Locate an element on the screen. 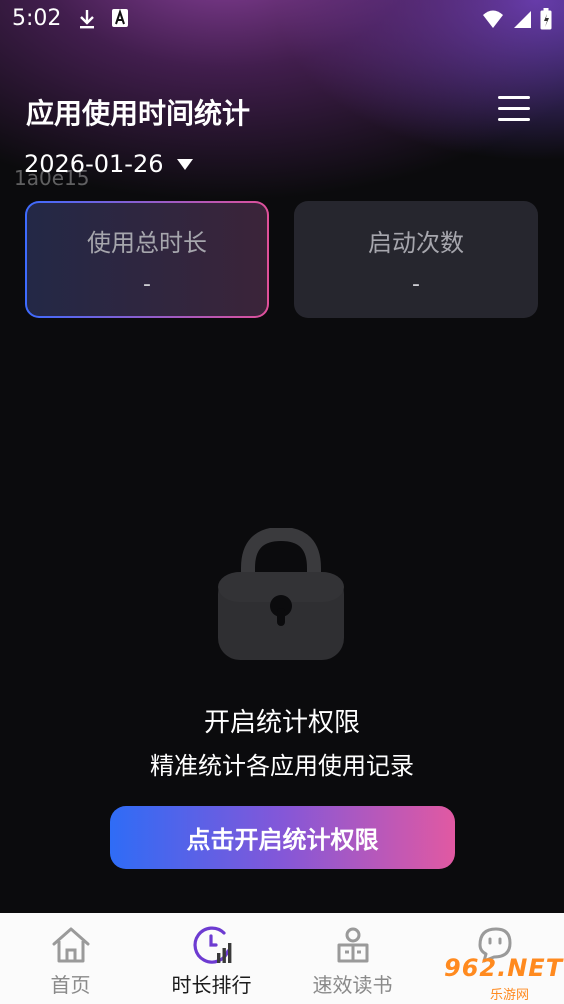  site-watermark: 962.NET 乐游网 is located at coordinates (494, 972).